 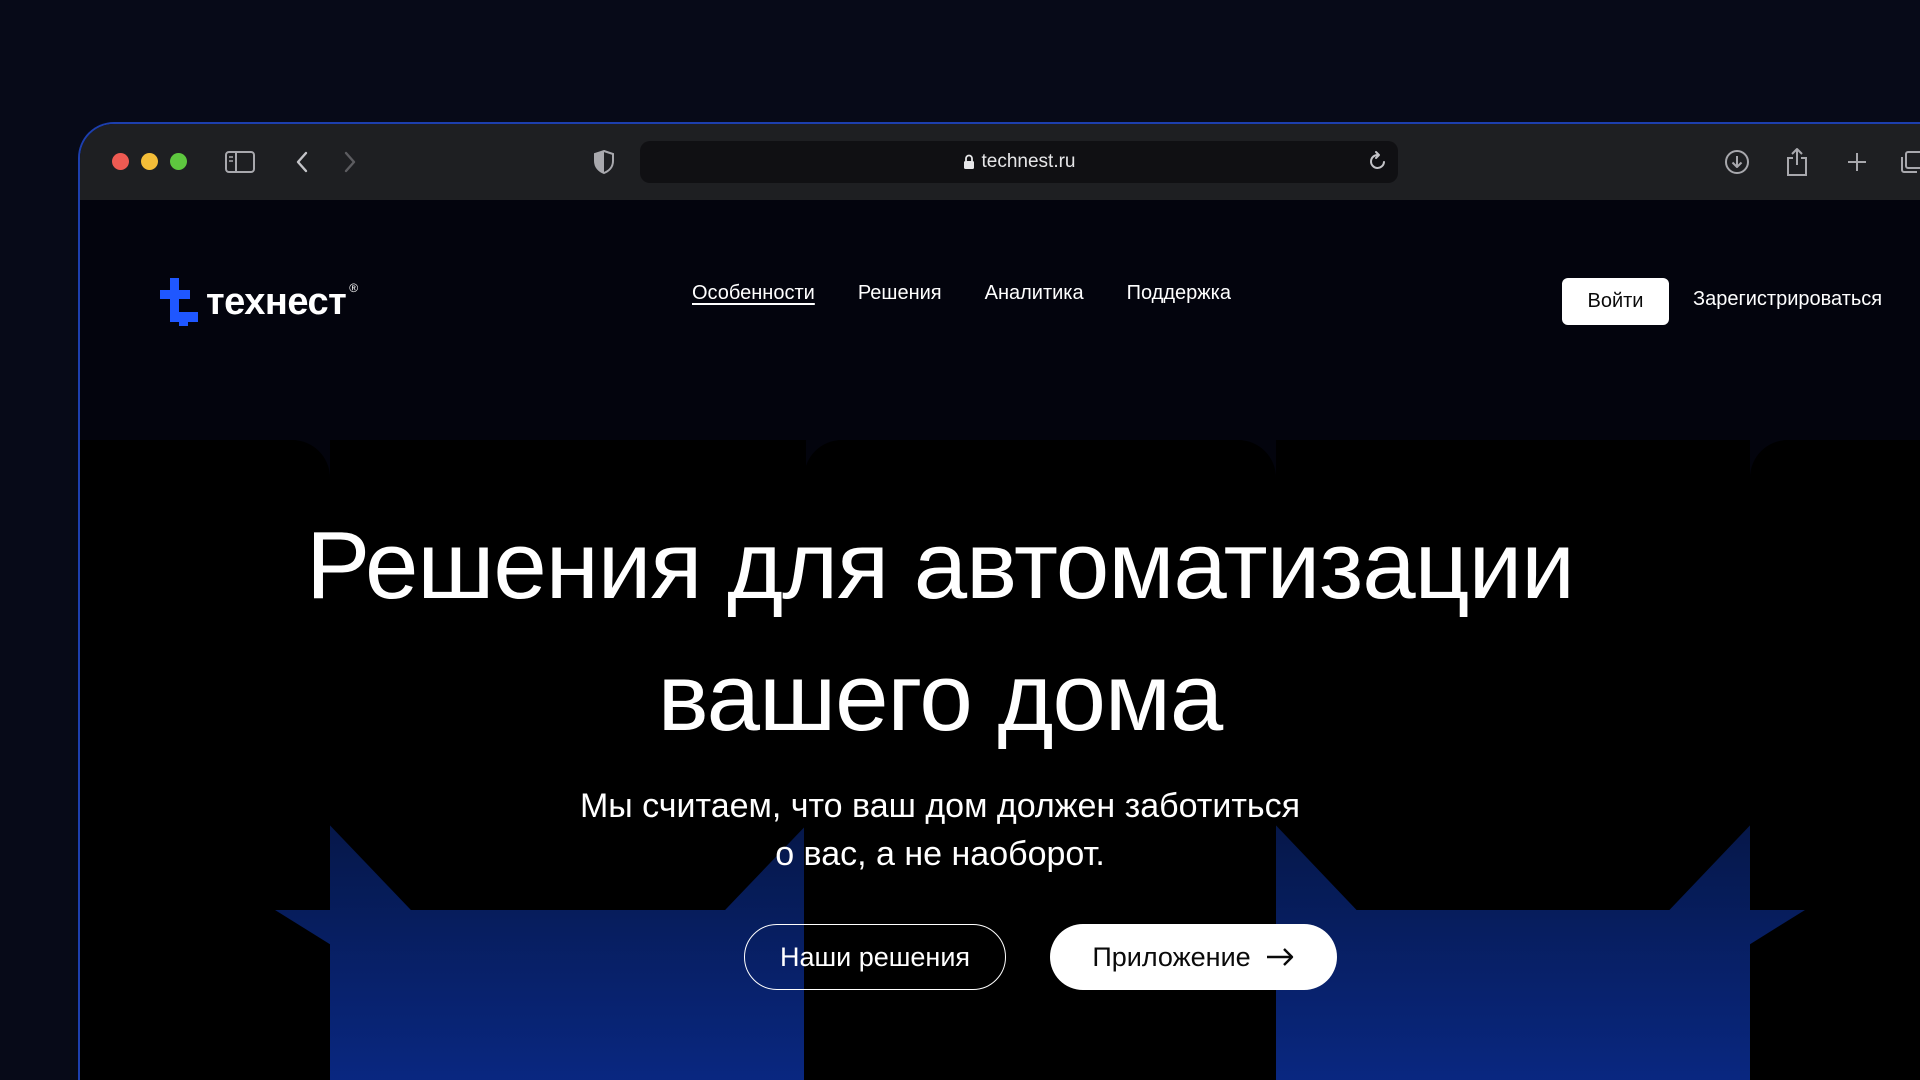 I want to click on browser-toolbar: technest.ru, so click(x=1000, y=162).